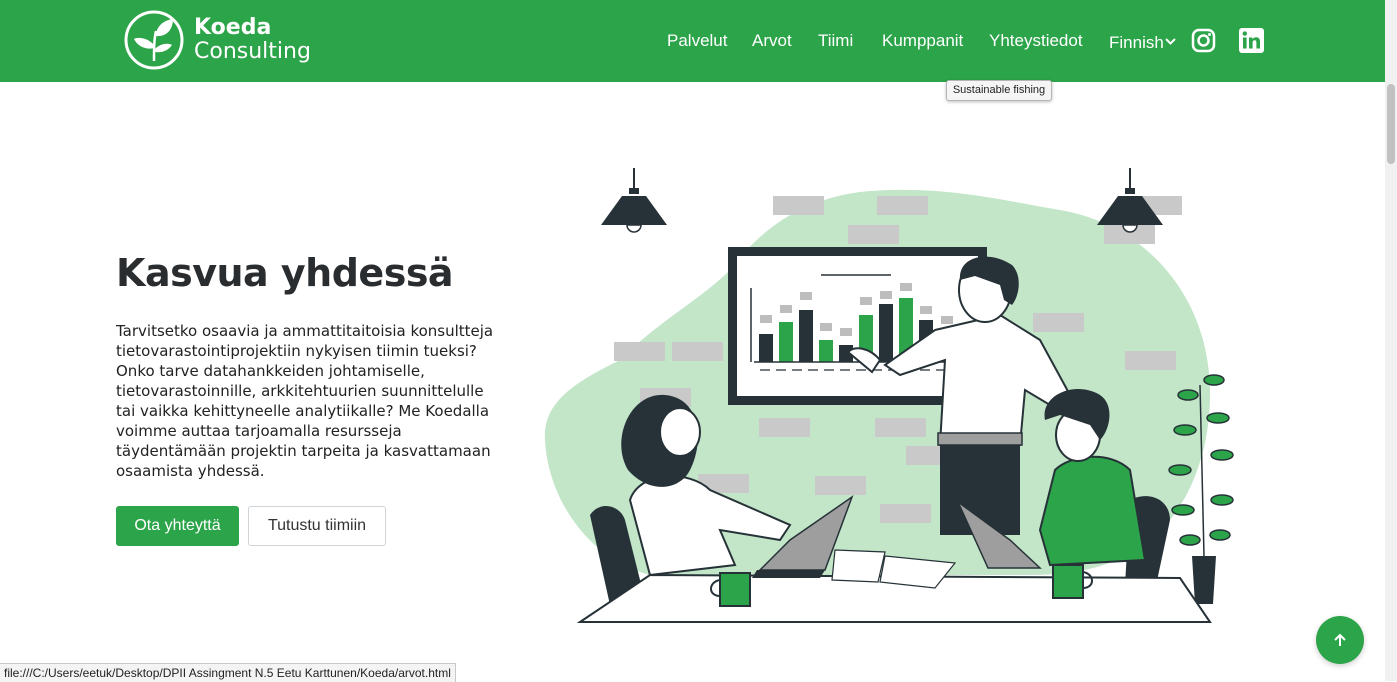 The width and height of the screenshot is (1397, 682). I want to click on lamp-left, so click(634, 200).